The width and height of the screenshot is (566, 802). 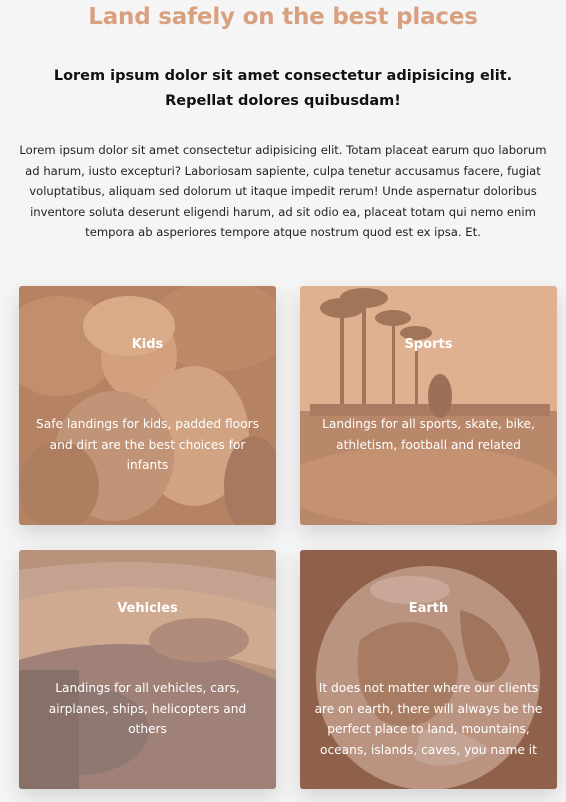 What do you see at coordinates (147, 608) in the screenshot?
I see `card-title: Vehicles` at bounding box center [147, 608].